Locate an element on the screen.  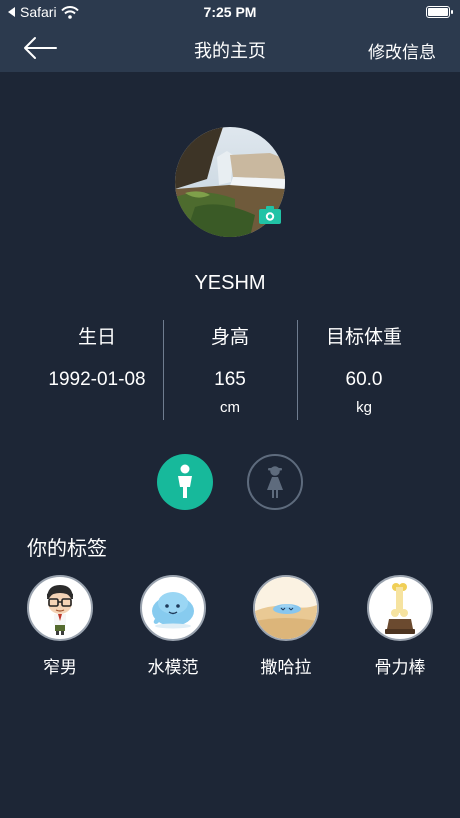
edit-info-button: 修改信息 is located at coordinates (402, 50).